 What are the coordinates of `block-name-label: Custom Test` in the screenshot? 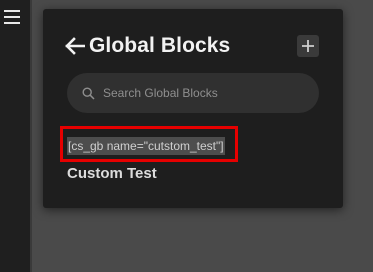 It's located at (112, 173).